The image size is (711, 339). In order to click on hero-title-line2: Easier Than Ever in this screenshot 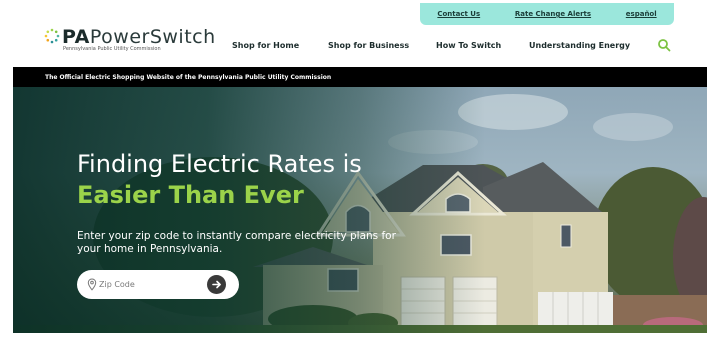, I will do `click(190, 195)`.